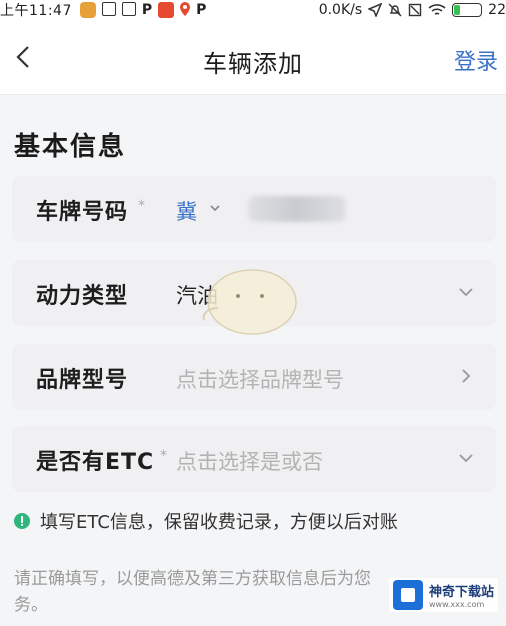  Describe the element at coordinates (395, 10) in the screenshot. I see `mute-bell-icon` at that location.